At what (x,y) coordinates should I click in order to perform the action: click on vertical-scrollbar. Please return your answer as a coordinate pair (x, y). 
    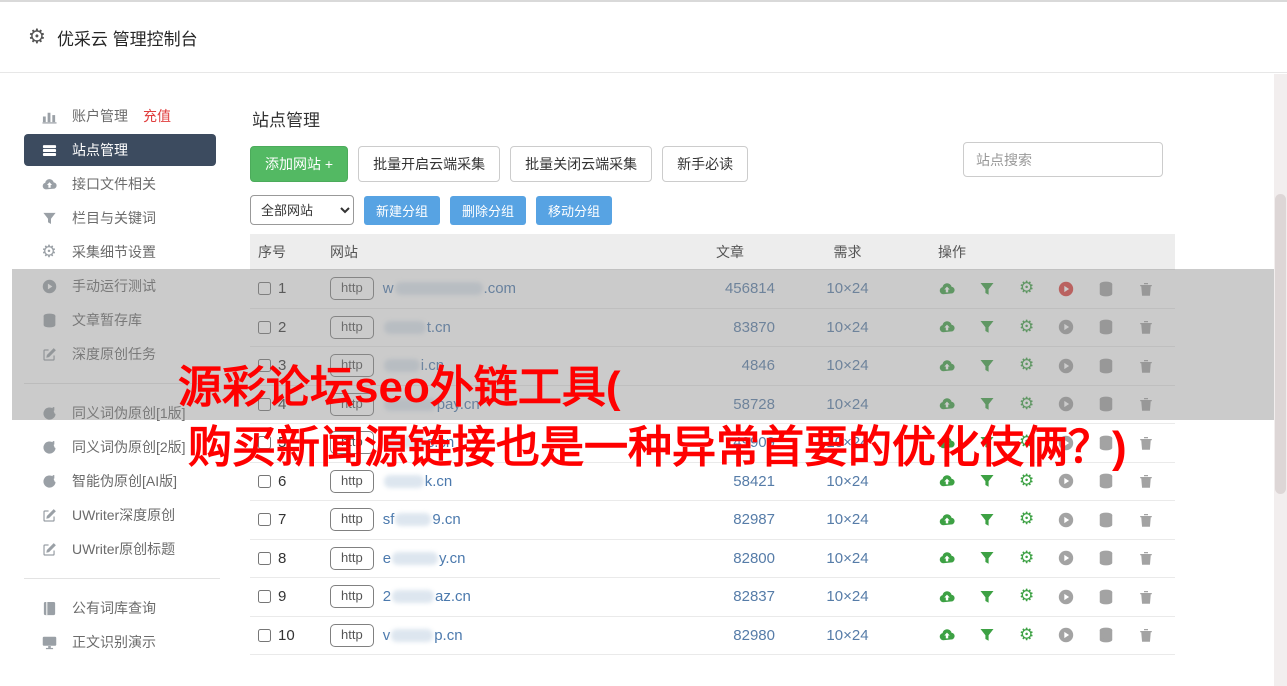
    Looking at the image, I should click on (1280, 380).